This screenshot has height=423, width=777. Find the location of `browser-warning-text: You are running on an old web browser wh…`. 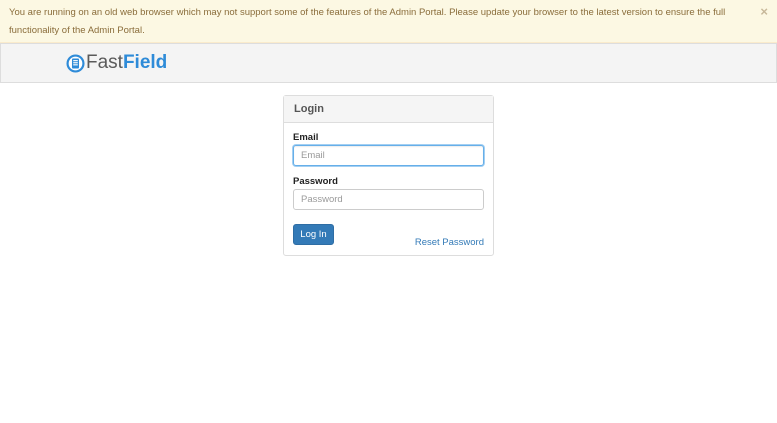

browser-warning-text: You are running on an old web browser wh… is located at coordinates (367, 21).